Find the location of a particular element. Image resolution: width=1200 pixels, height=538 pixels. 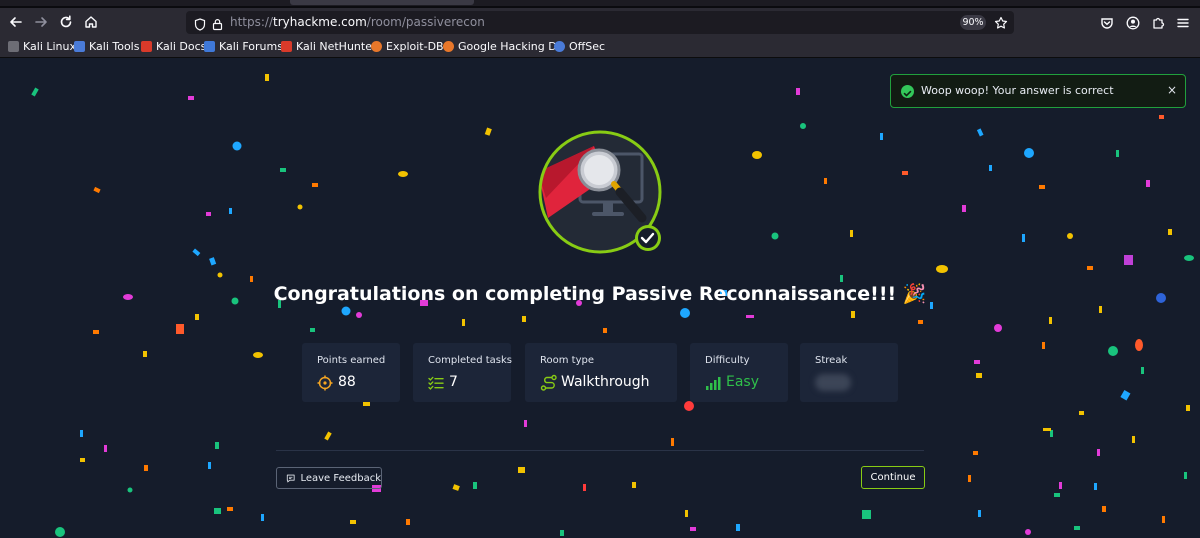

stat-label: Streak is located at coordinates (831, 360).